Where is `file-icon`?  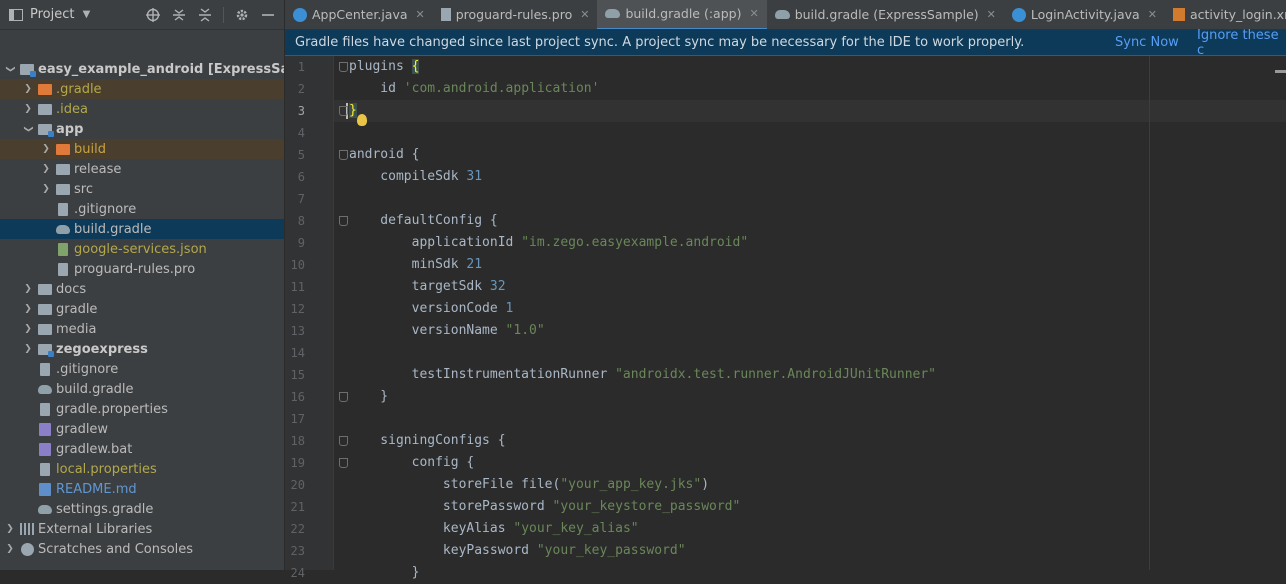 file-icon is located at coordinates (45, 469).